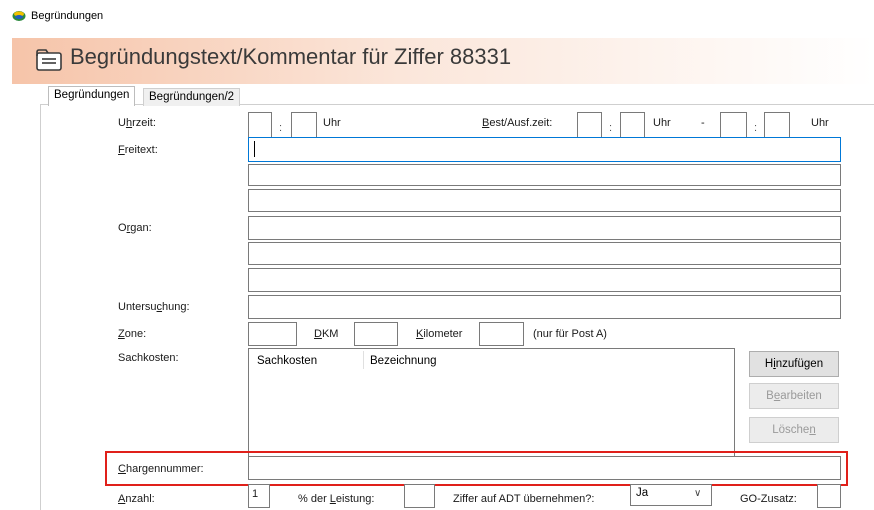 This screenshot has width=874, height=510. What do you see at coordinates (589, 125) in the screenshot?
I see `best-hour-input` at bounding box center [589, 125].